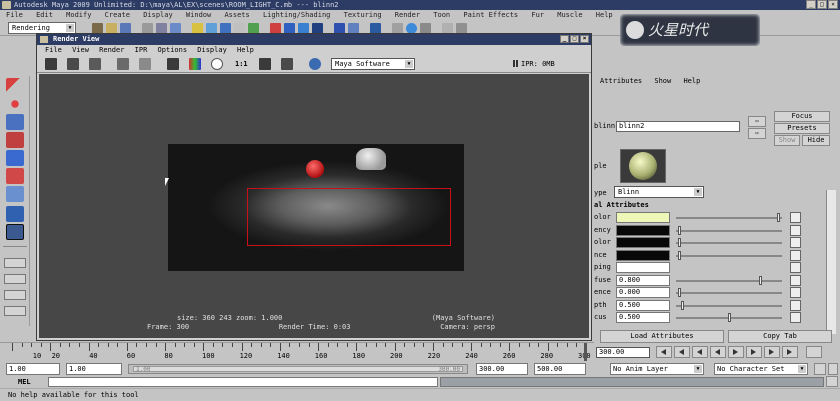  Describe the element at coordinates (117, 15) in the screenshot. I see `menu-create: Create` at that location.